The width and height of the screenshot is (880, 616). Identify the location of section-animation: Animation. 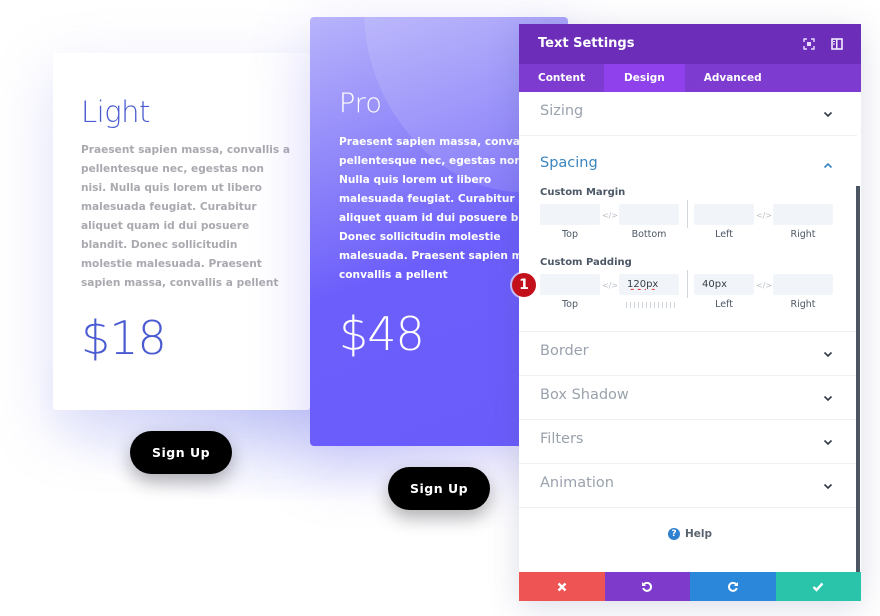
(688, 486).